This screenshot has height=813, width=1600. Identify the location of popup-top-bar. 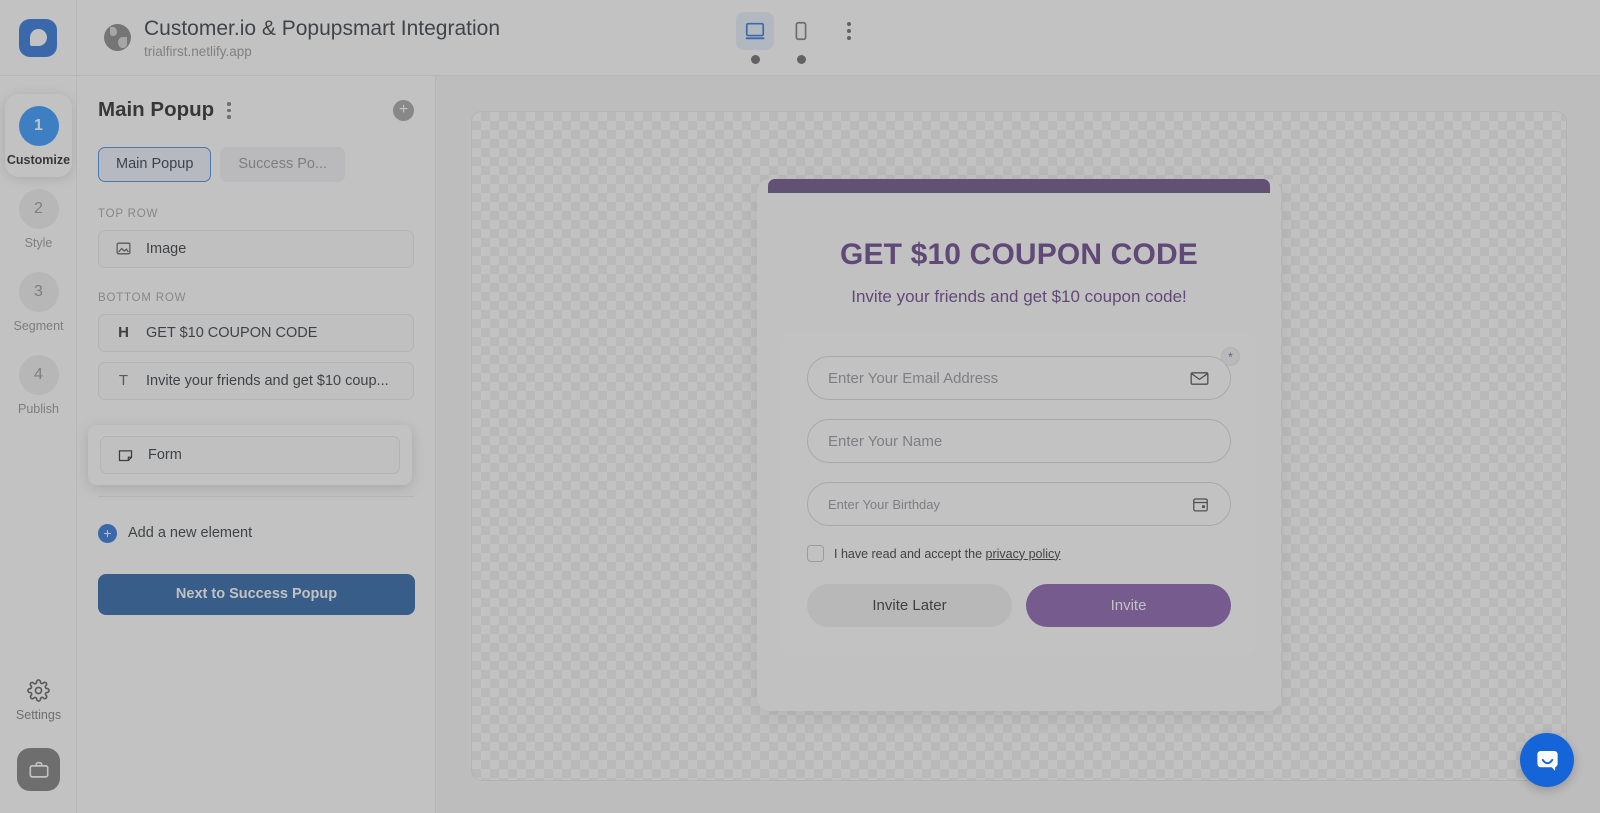
(1019, 186).